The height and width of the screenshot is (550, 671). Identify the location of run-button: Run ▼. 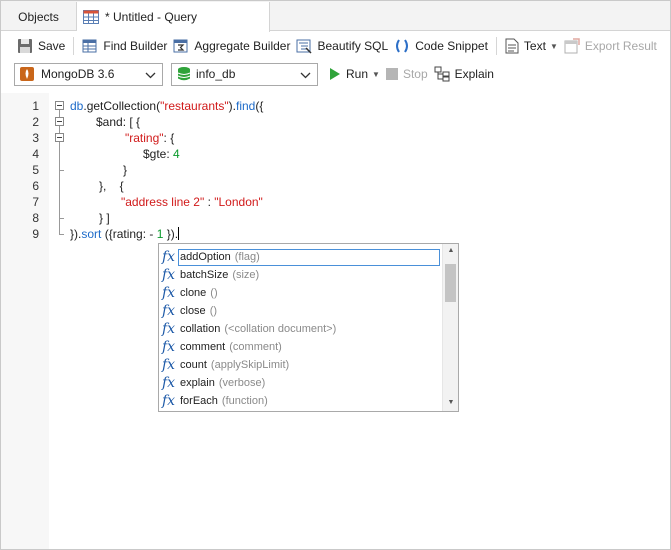
(354, 74).